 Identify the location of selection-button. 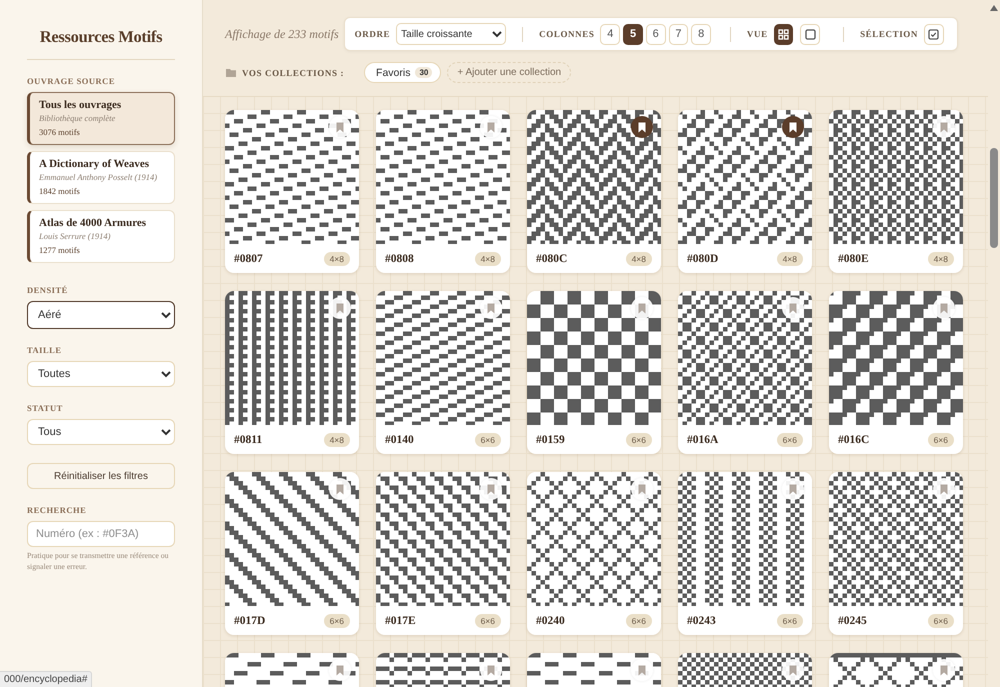
(934, 34).